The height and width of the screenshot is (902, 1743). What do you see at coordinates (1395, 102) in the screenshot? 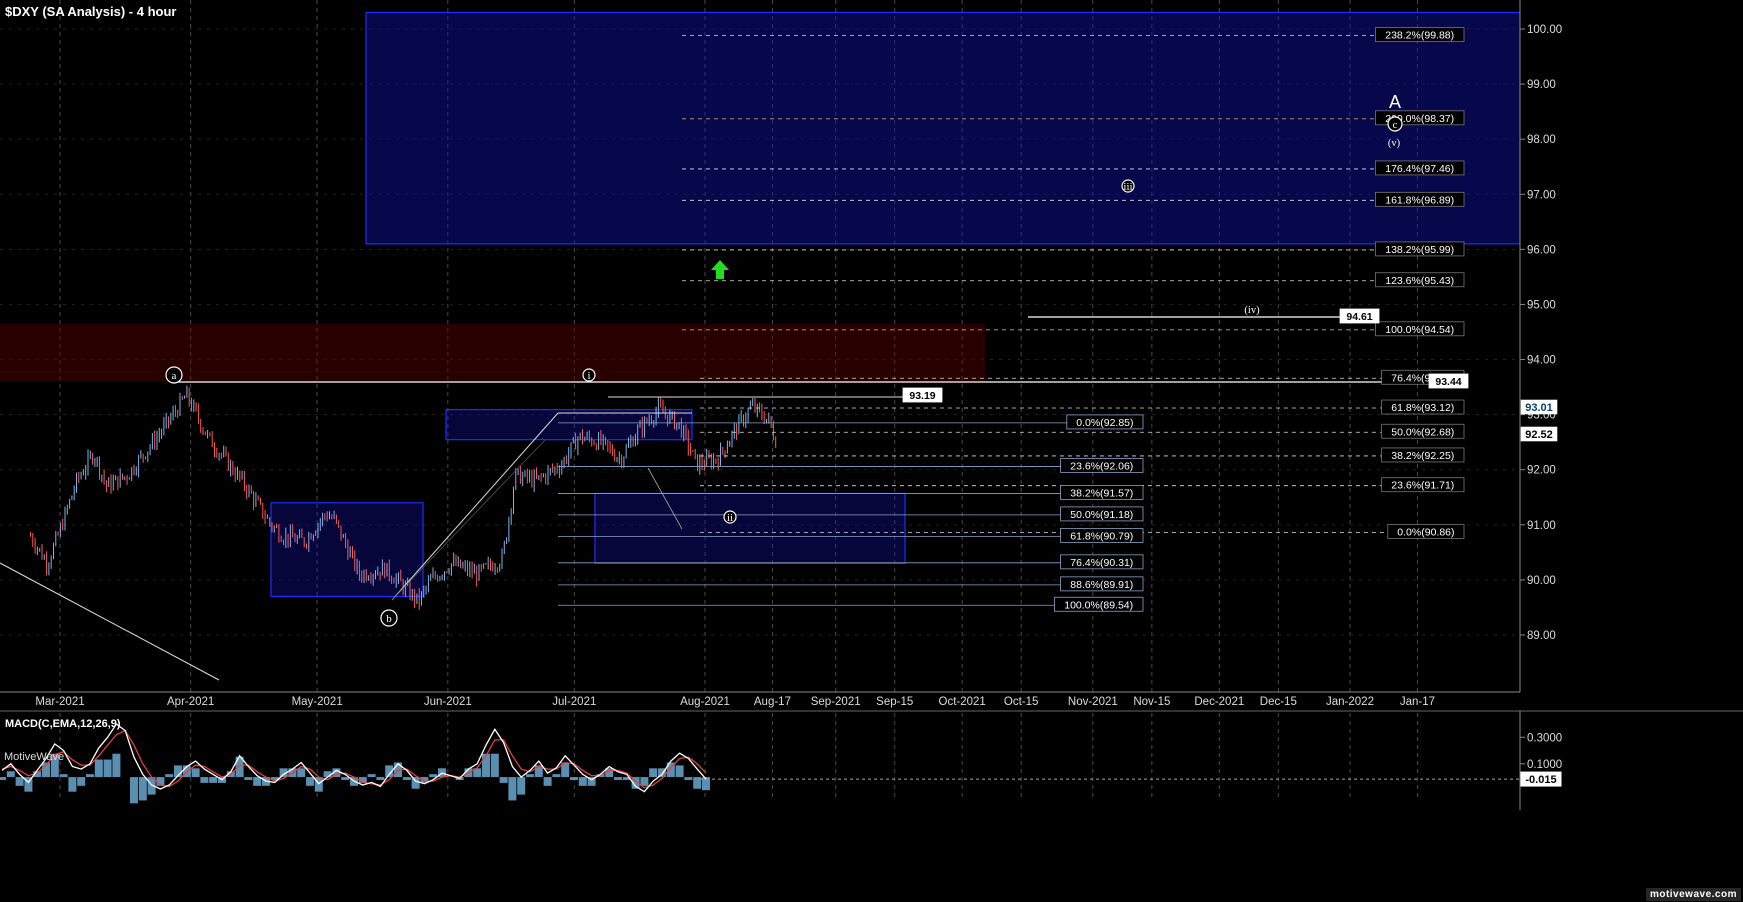
I see `wave-label-A: A` at bounding box center [1395, 102].